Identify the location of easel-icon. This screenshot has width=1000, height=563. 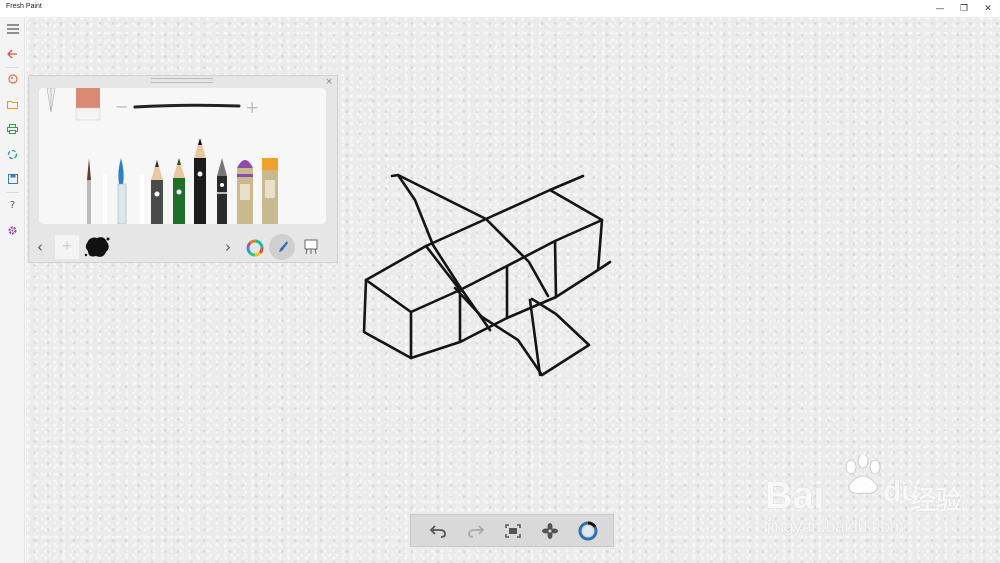
(311, 247).